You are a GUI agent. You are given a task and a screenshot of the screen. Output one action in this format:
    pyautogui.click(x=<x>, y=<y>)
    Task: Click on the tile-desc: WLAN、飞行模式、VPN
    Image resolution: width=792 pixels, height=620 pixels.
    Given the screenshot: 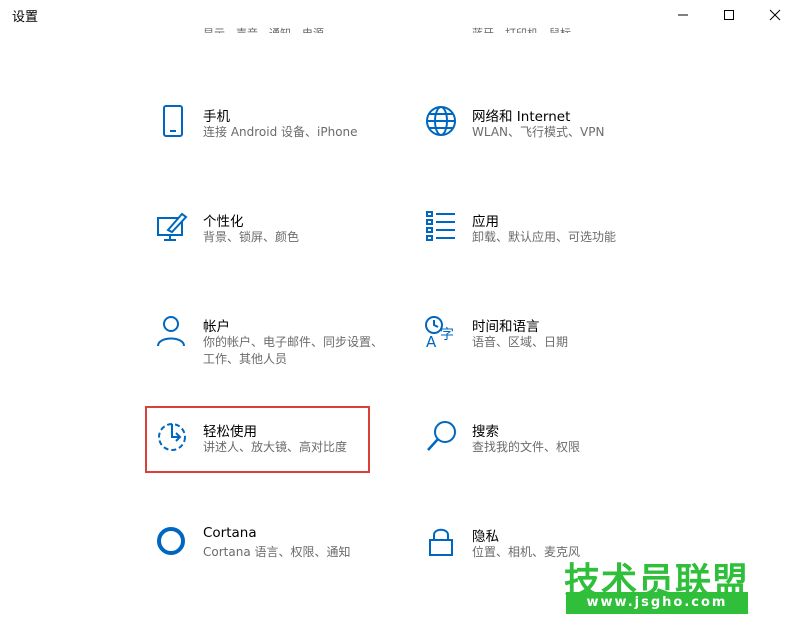 What is the action you would take?
    pyautogui.click(x=538, y=132)
    